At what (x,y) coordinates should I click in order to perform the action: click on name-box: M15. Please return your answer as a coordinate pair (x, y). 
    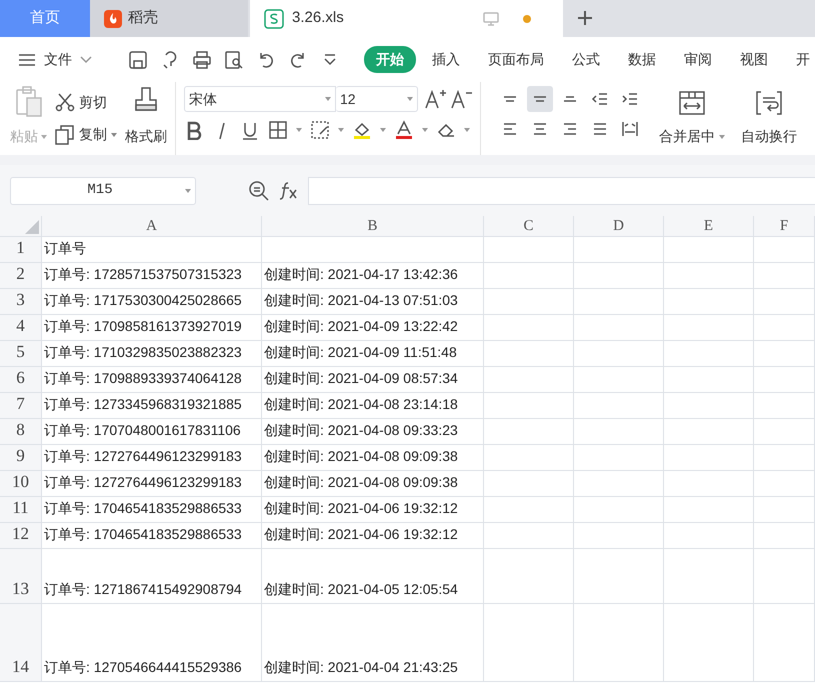
    Looking at the image, I should click on (103, 190).